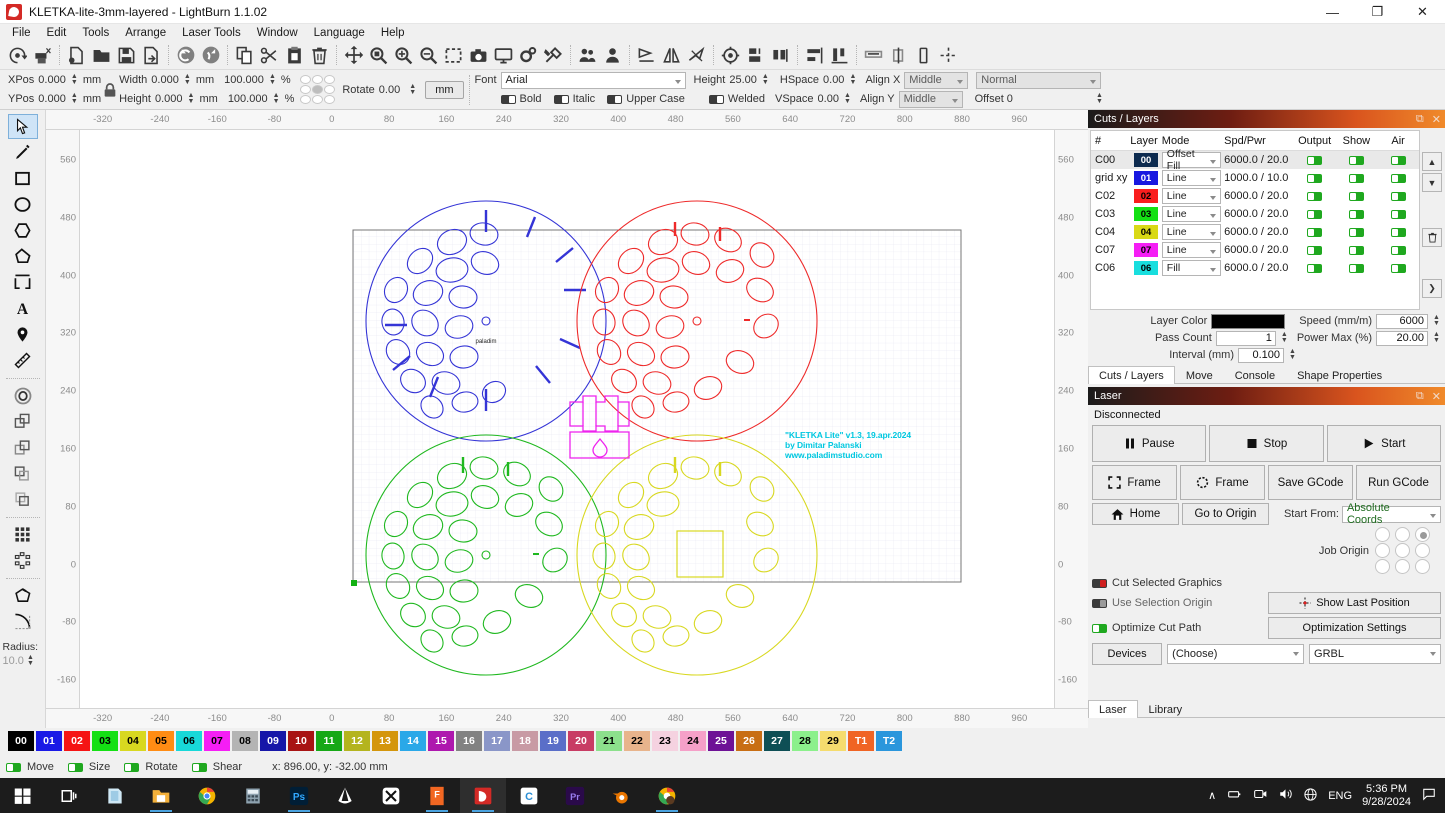 This screenshot has width=1445, height=813. What do you see at coordinates (23, 204) in the screenshot?
I see `ellipse-tool` at bounding box center [23, 204].